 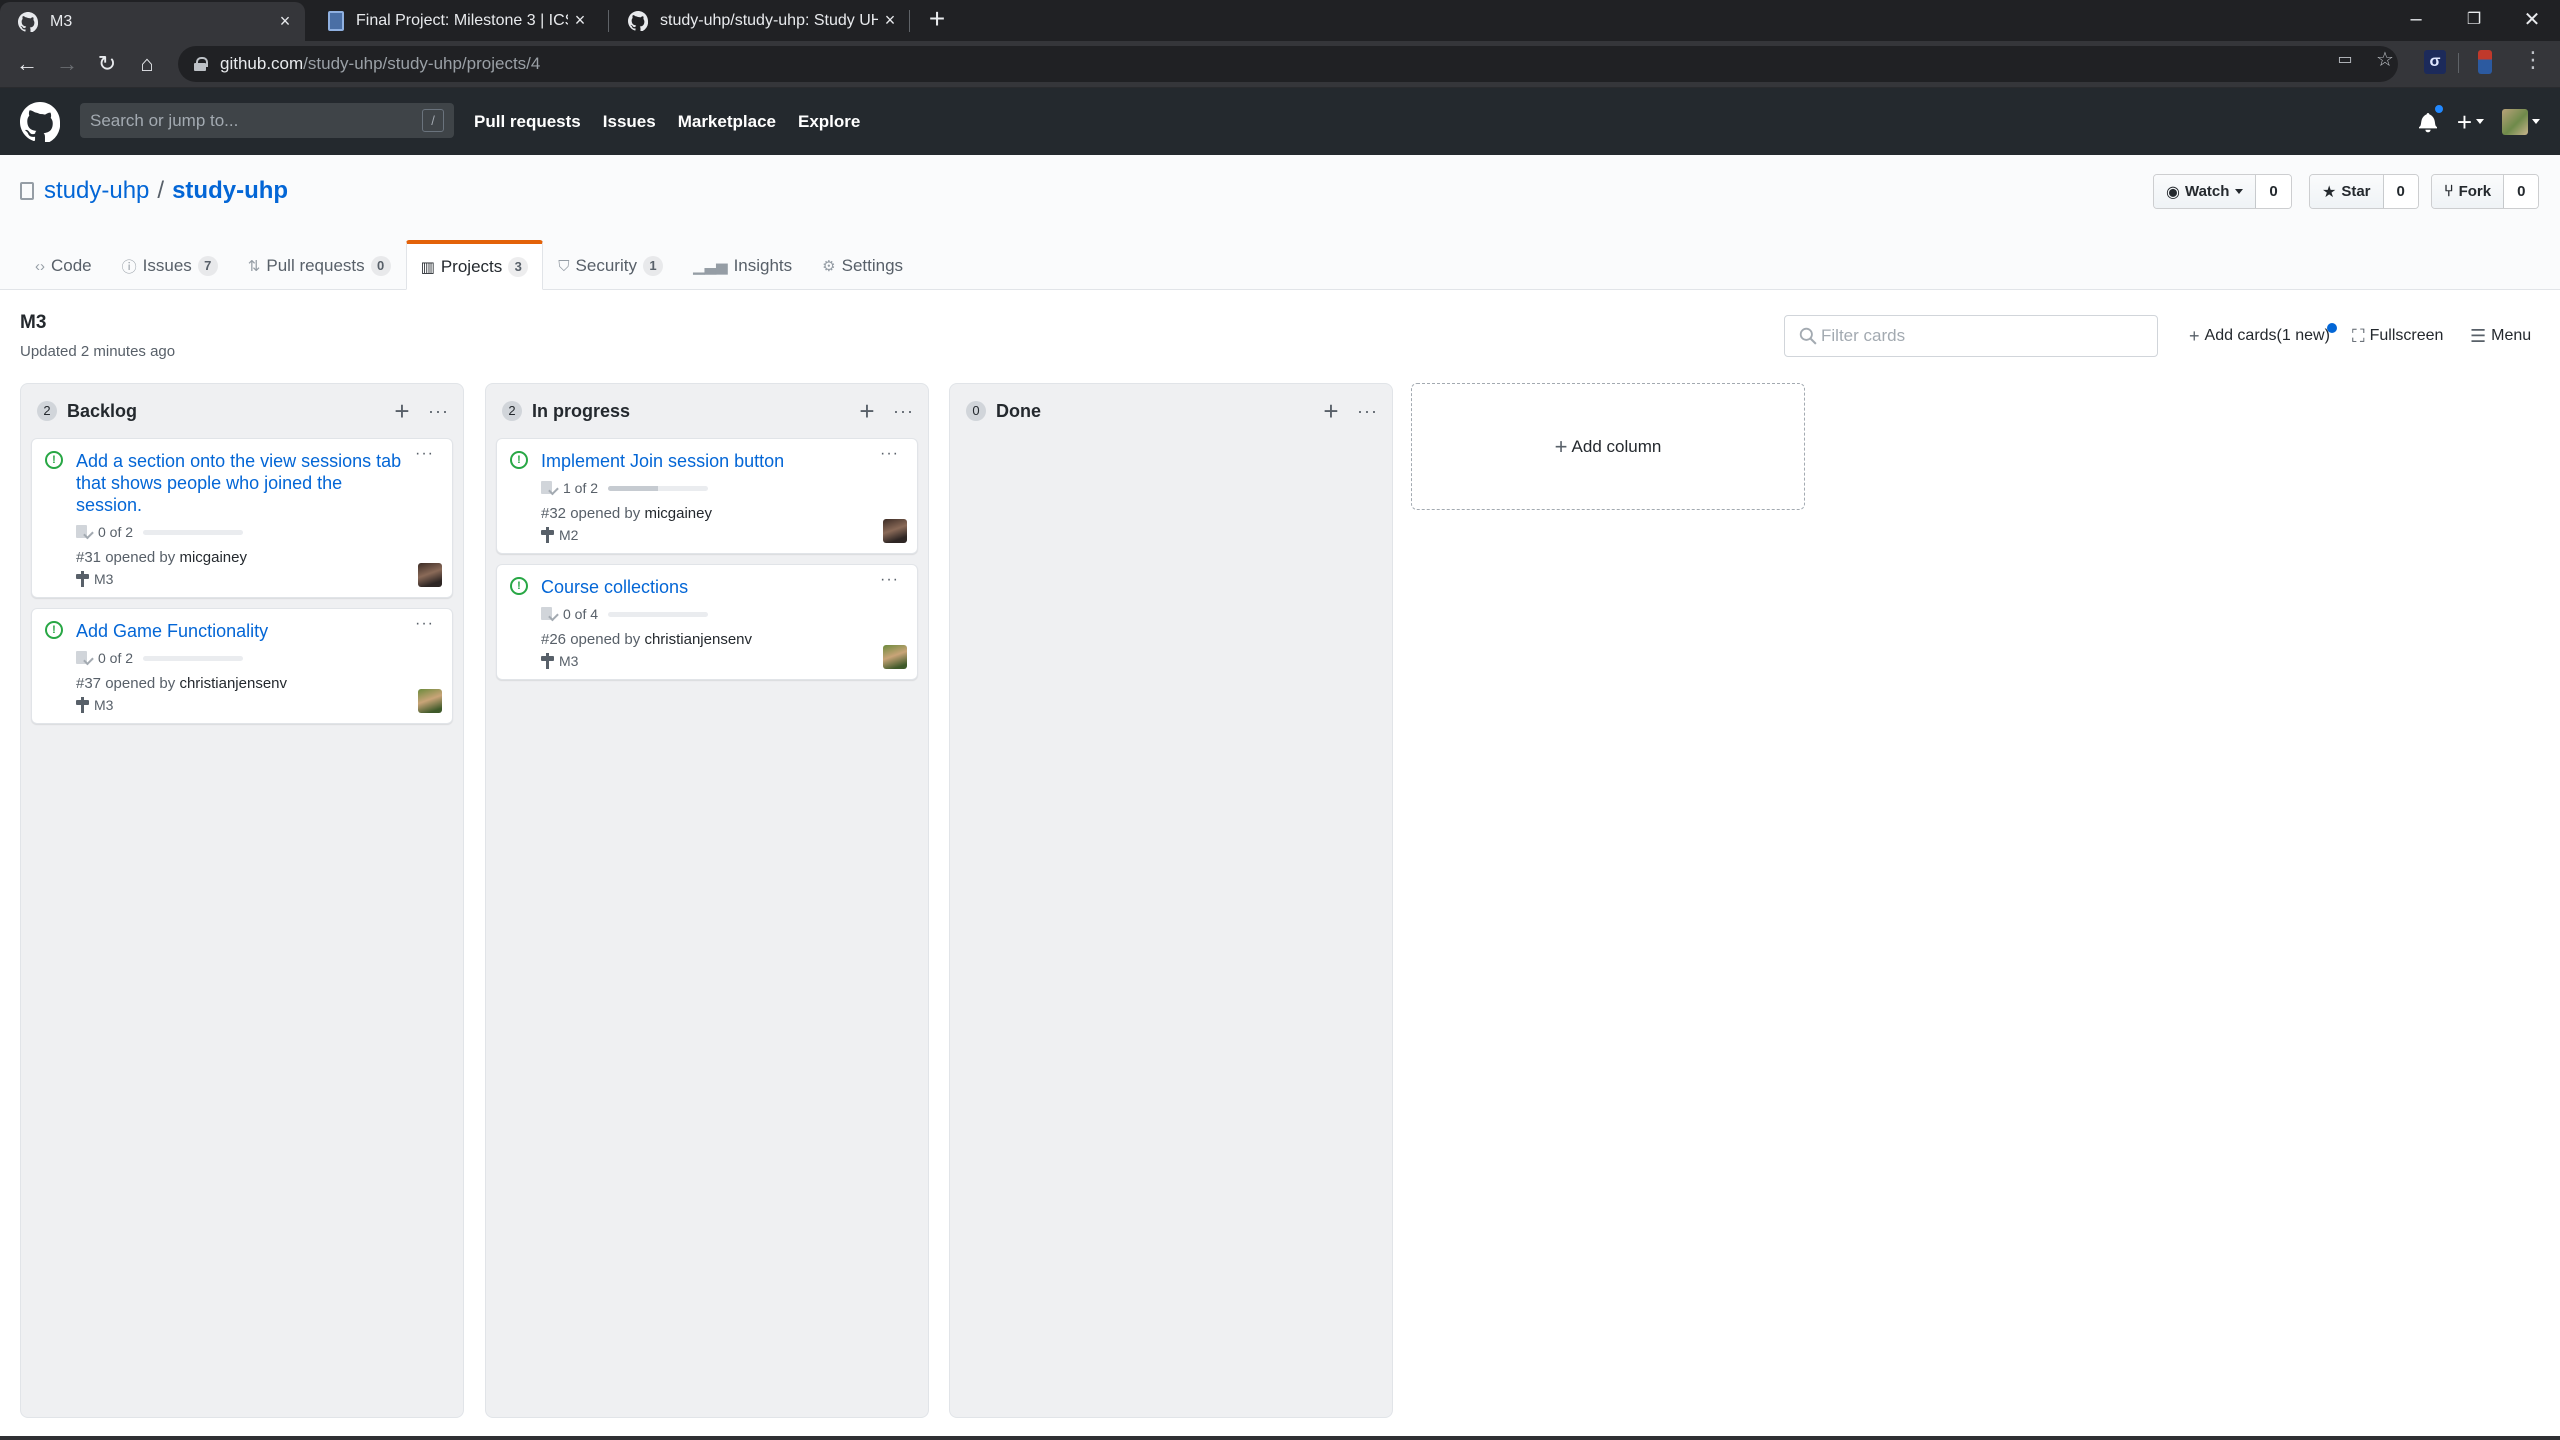 What do you see at coordinates (1280, 1438) in the screenshot?
I see `taskbar-edge` at bounding box center [1280, 1438].